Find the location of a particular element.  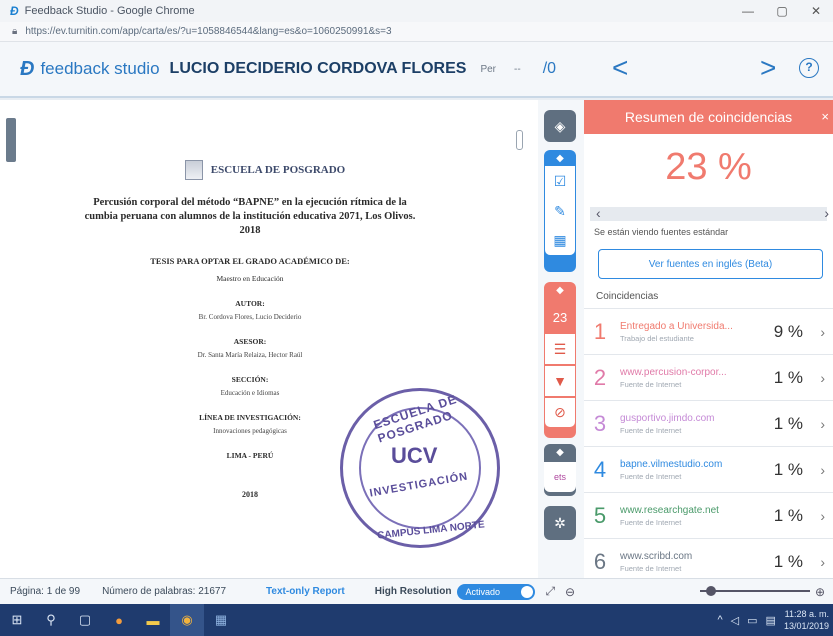

similarity-layer-icon: ◆ is located at coordinates (560, 290).